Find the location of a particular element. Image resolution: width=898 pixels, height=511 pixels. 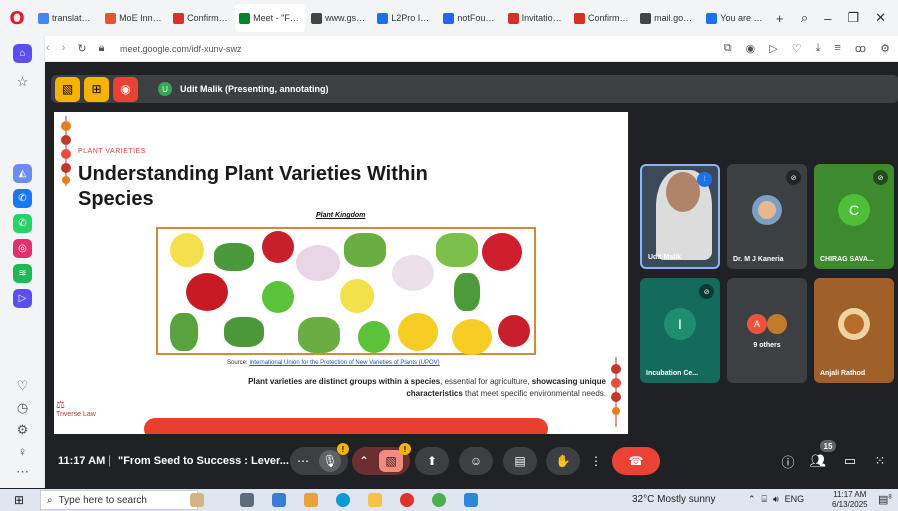

edge-icon is located at coordinates (343, 500).